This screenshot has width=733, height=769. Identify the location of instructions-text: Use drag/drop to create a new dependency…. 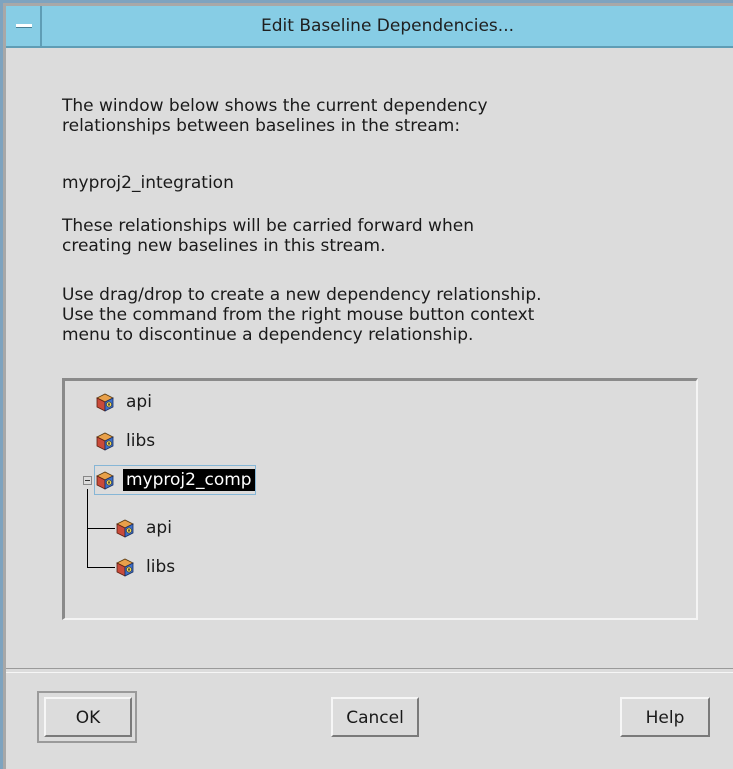
(302, 315).